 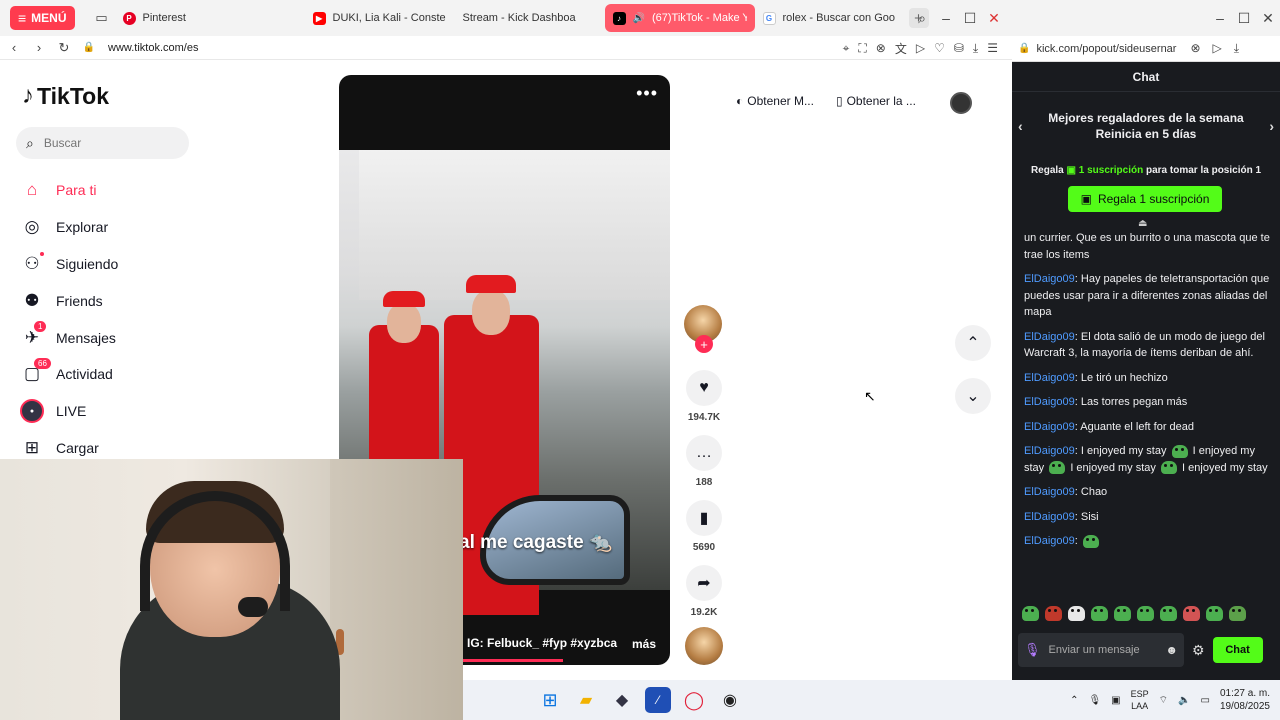 What do you see at coordinates (170, 264) in the screenshot?
I see `nav-siguiendo: ⚇ Siguiendo` at bounding box center [170, 264].